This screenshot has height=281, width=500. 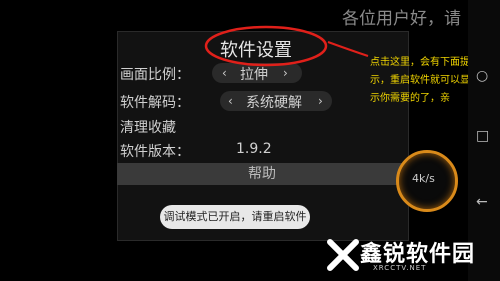 What do you see at coordinates (400, 268) in the screenshot?
I see `watermark-url: XRCCTV.NET` at bounding box center [400, 268].